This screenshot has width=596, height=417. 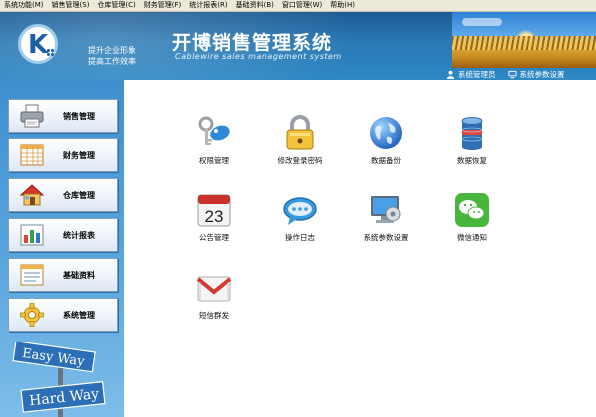 I want to click on sidebar-item-basic-data: 基础资料, so click(x=63, y=275).